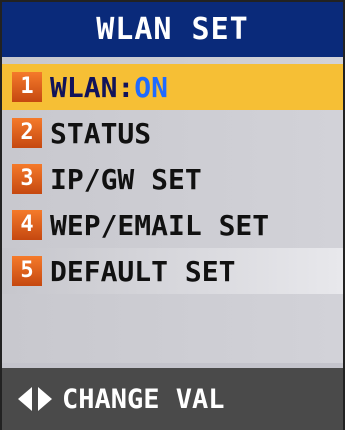  Describe the element at coordinates (126, 179) in the screenshot. I see `menu-item-label: IP/GW SET` at that location.